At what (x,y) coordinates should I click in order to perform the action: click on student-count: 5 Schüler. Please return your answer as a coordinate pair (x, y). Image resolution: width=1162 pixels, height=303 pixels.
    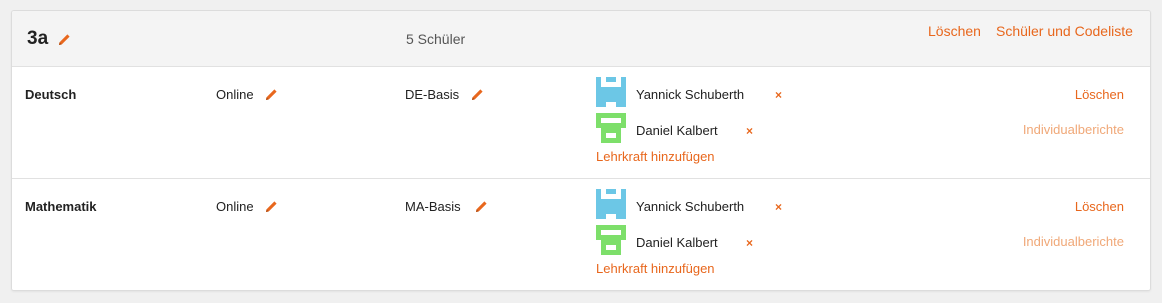
    Looking at the image, I should click on (436, 39).